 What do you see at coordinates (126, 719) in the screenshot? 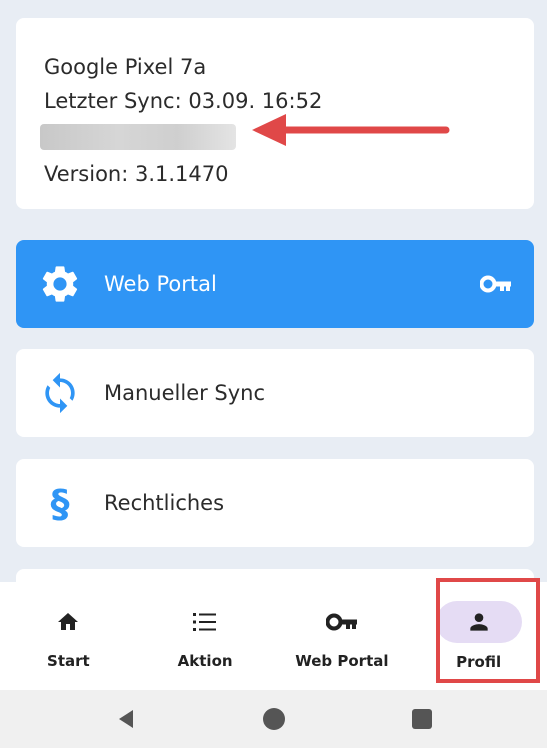
I see `back-icon` at bounding box center [126, 719].